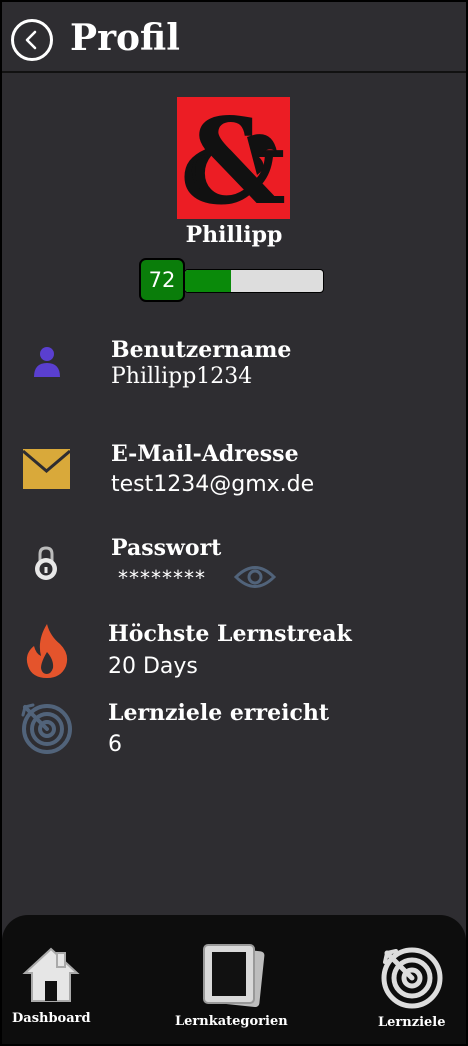  Describe the element at coordinates (255, 579) in the screenshot. I see `eye-icon` at that location.